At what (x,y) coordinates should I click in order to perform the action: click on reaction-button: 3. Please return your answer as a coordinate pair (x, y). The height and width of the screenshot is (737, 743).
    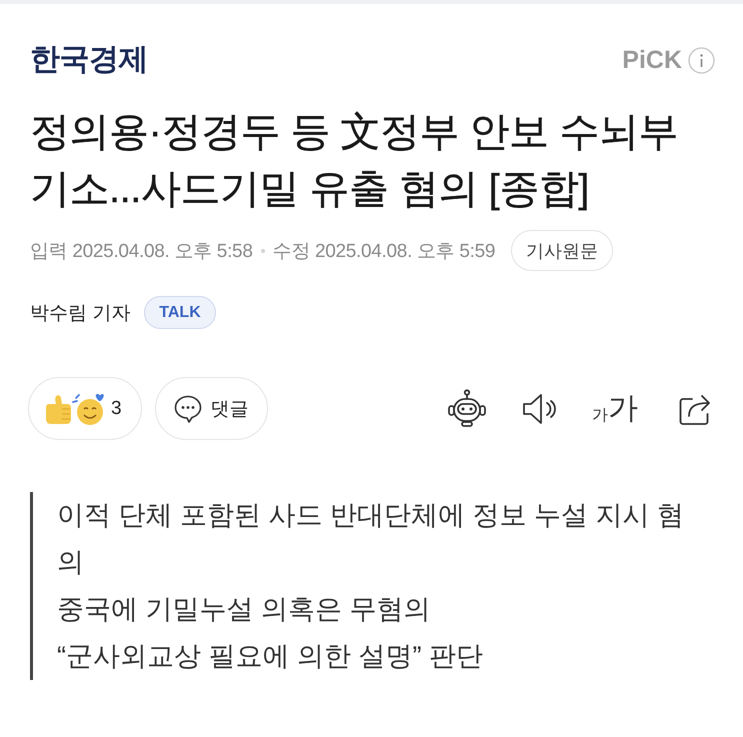
    Looking at the image, I should click on (85, 408).